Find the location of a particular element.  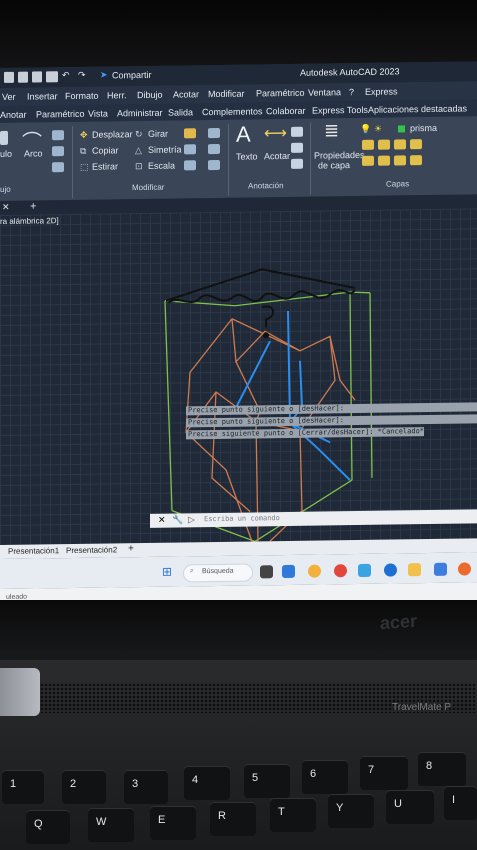

menu-herr: Herr. is located at coordinates (117, 95).